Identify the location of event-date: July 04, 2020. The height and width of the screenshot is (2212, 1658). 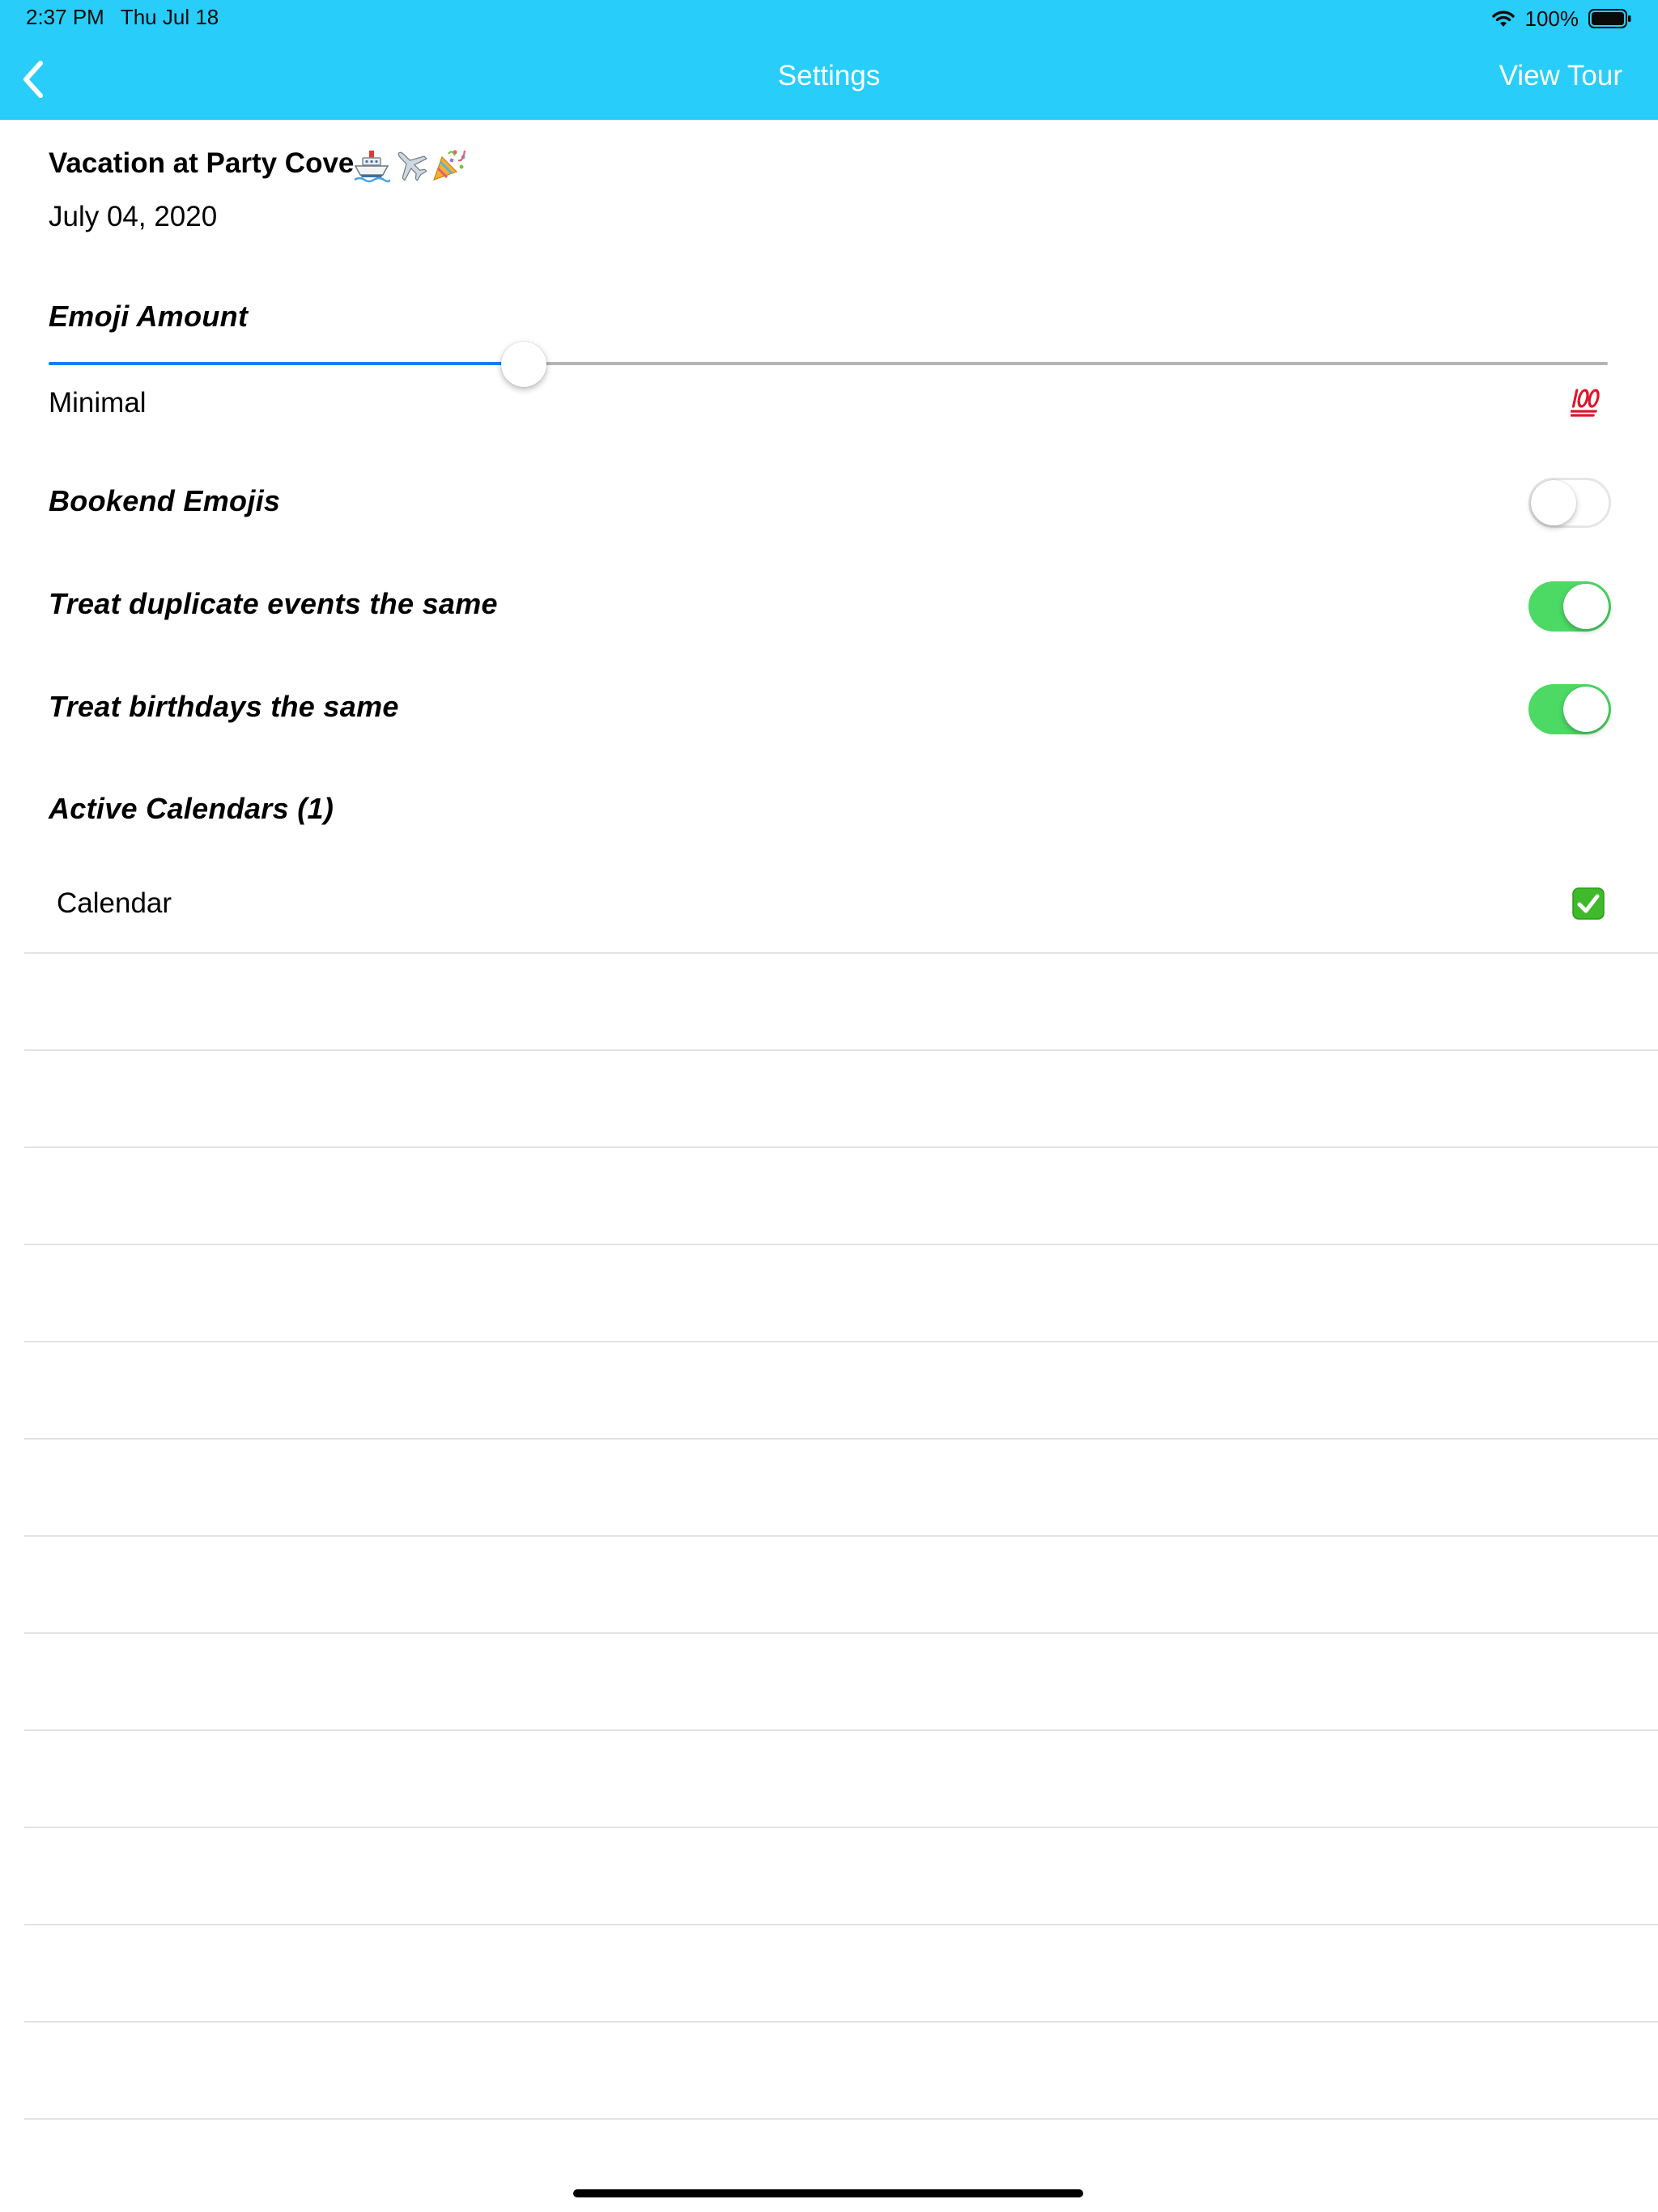
(133, 217).